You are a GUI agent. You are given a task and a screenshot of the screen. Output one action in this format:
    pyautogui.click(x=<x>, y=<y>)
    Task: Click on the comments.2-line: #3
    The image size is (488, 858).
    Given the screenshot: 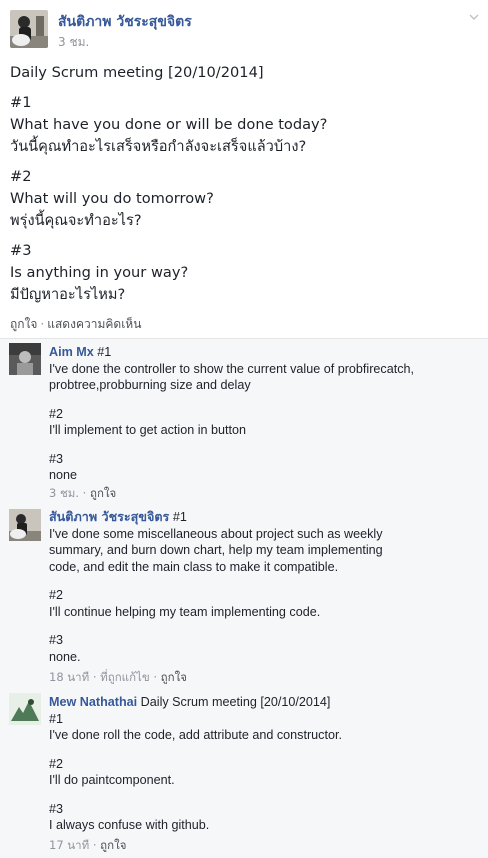 What is the action you would take?
    pyautogui.click(x=56, y=808)
    